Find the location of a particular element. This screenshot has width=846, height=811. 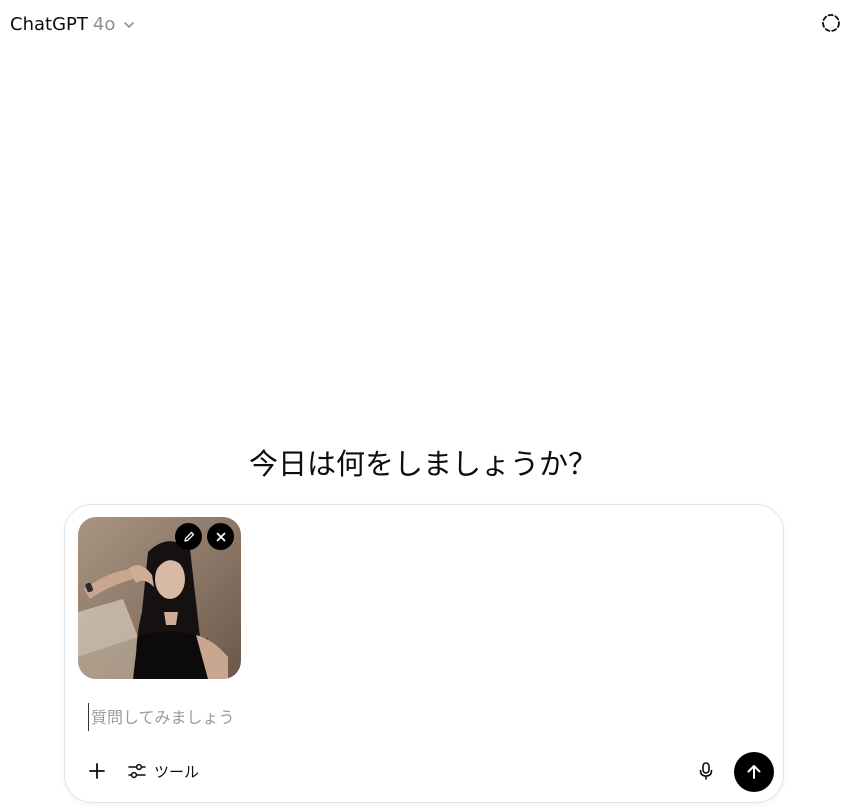

microphone-icon is located at coordinates (706, 771).